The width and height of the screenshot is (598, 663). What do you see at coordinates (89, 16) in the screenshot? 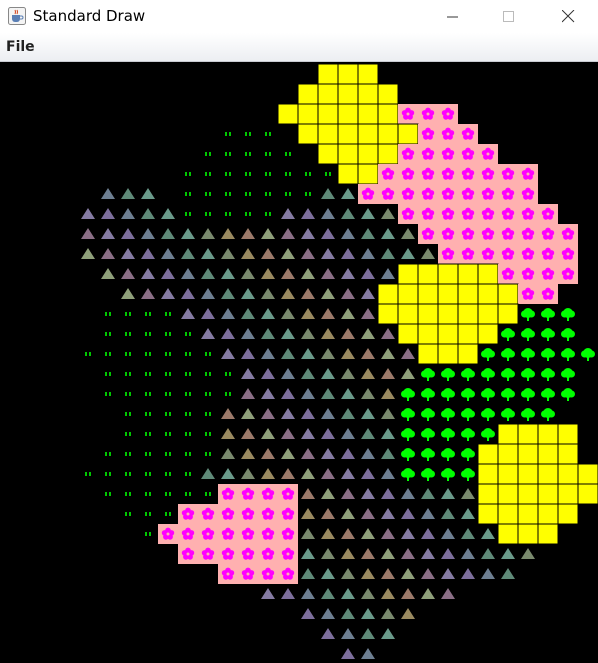
I see `window-title: Standard Draw` at bounding box center [89, 16].